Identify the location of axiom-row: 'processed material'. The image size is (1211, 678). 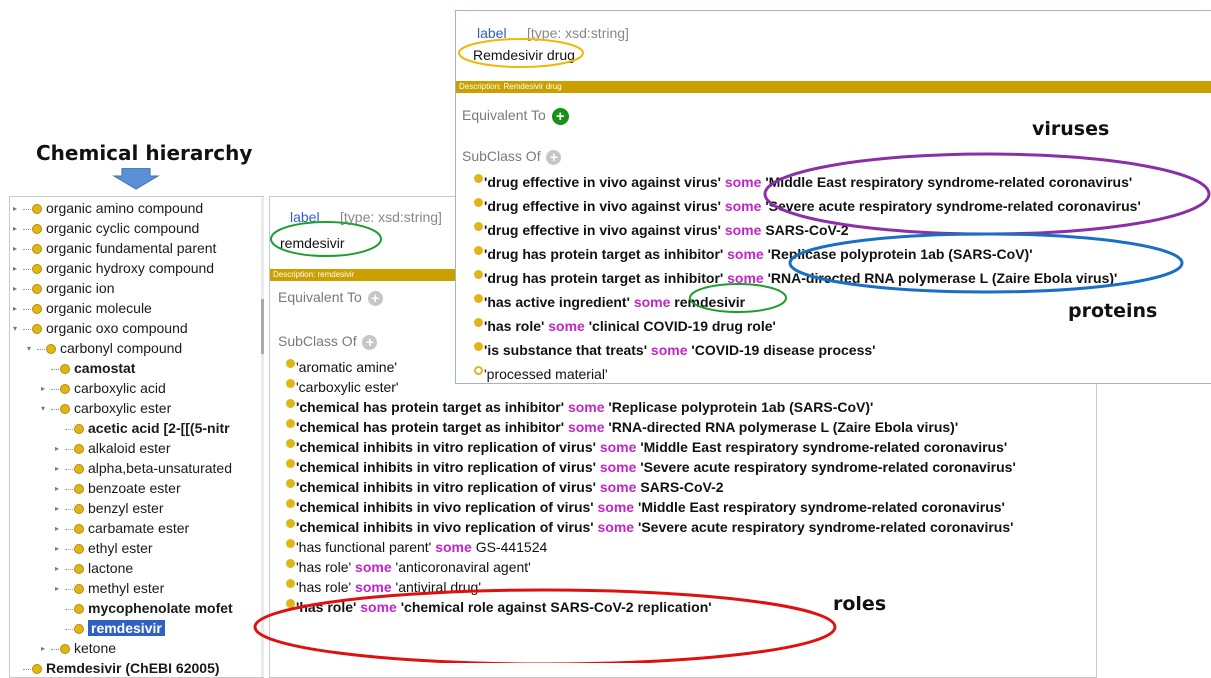
(541, 373).